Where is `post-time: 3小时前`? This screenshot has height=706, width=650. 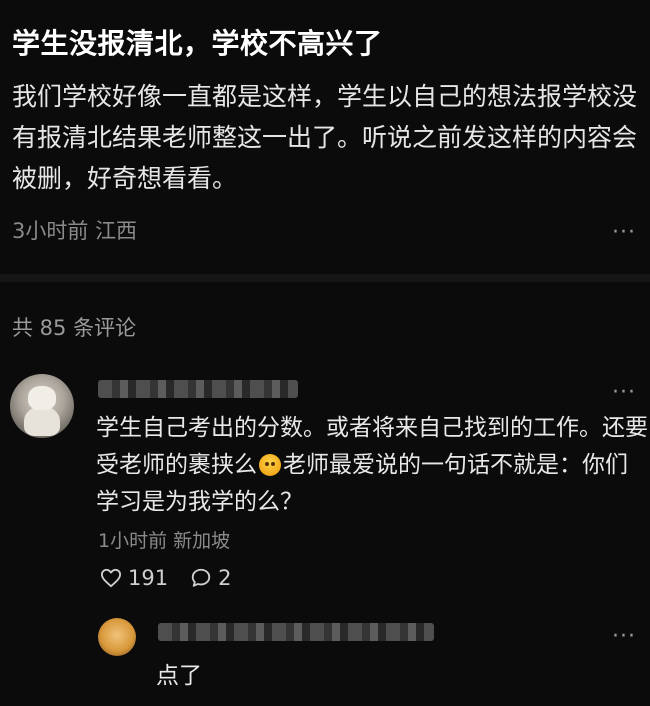 post-time: 3小时前 is located at coordinates (50, 231).